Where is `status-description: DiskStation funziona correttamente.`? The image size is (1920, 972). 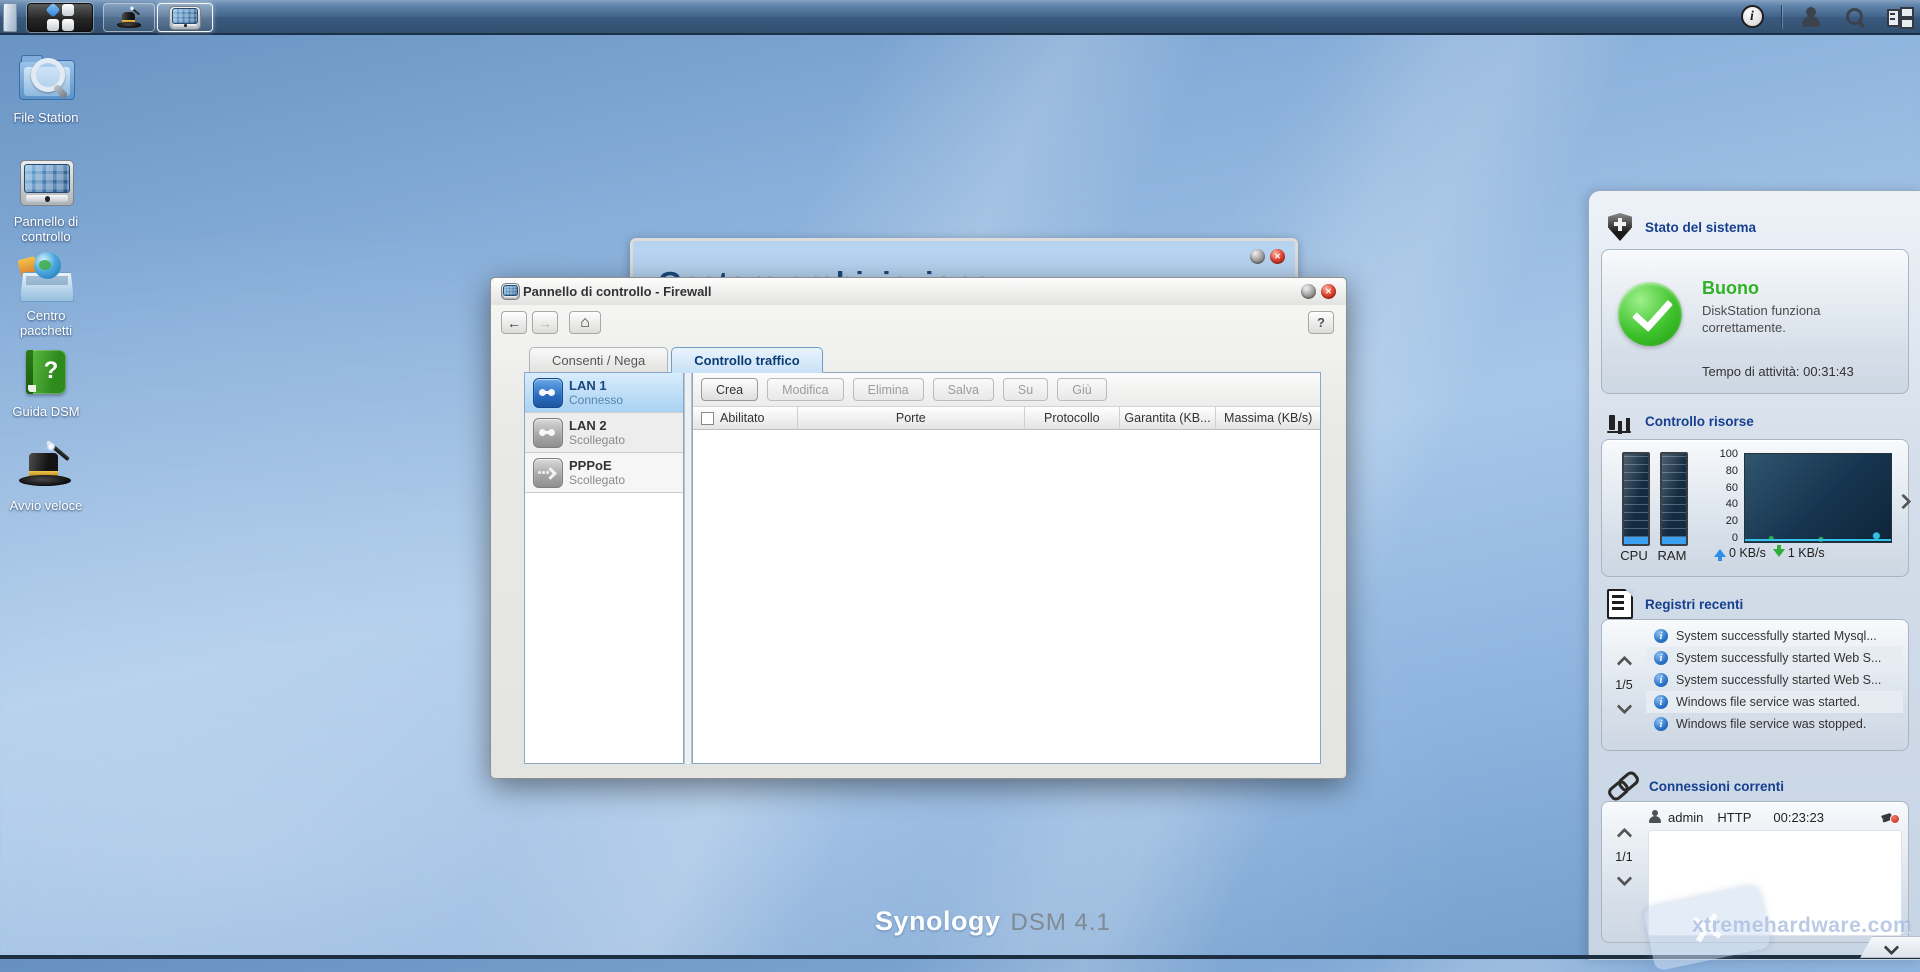 status-description: DiskStation funziona correttamente. is located at coordinates (1761, 319).